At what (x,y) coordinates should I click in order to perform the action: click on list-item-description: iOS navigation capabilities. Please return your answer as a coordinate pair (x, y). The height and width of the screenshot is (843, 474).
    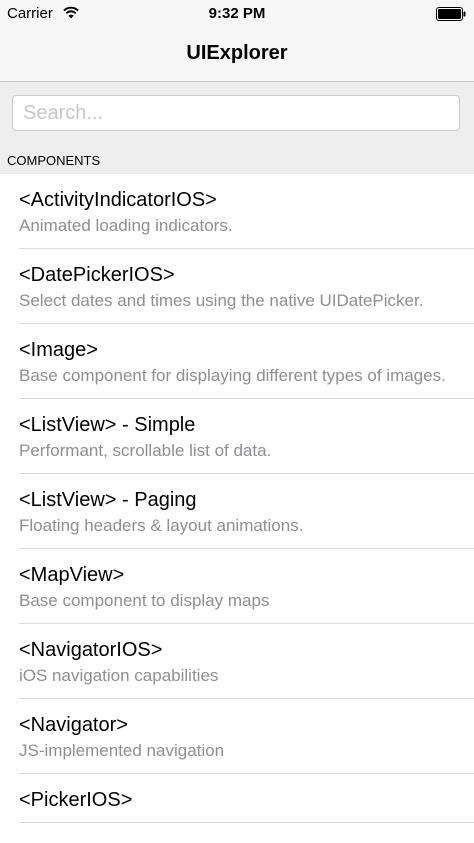
    Looking at the image, I should click on (119, 675).